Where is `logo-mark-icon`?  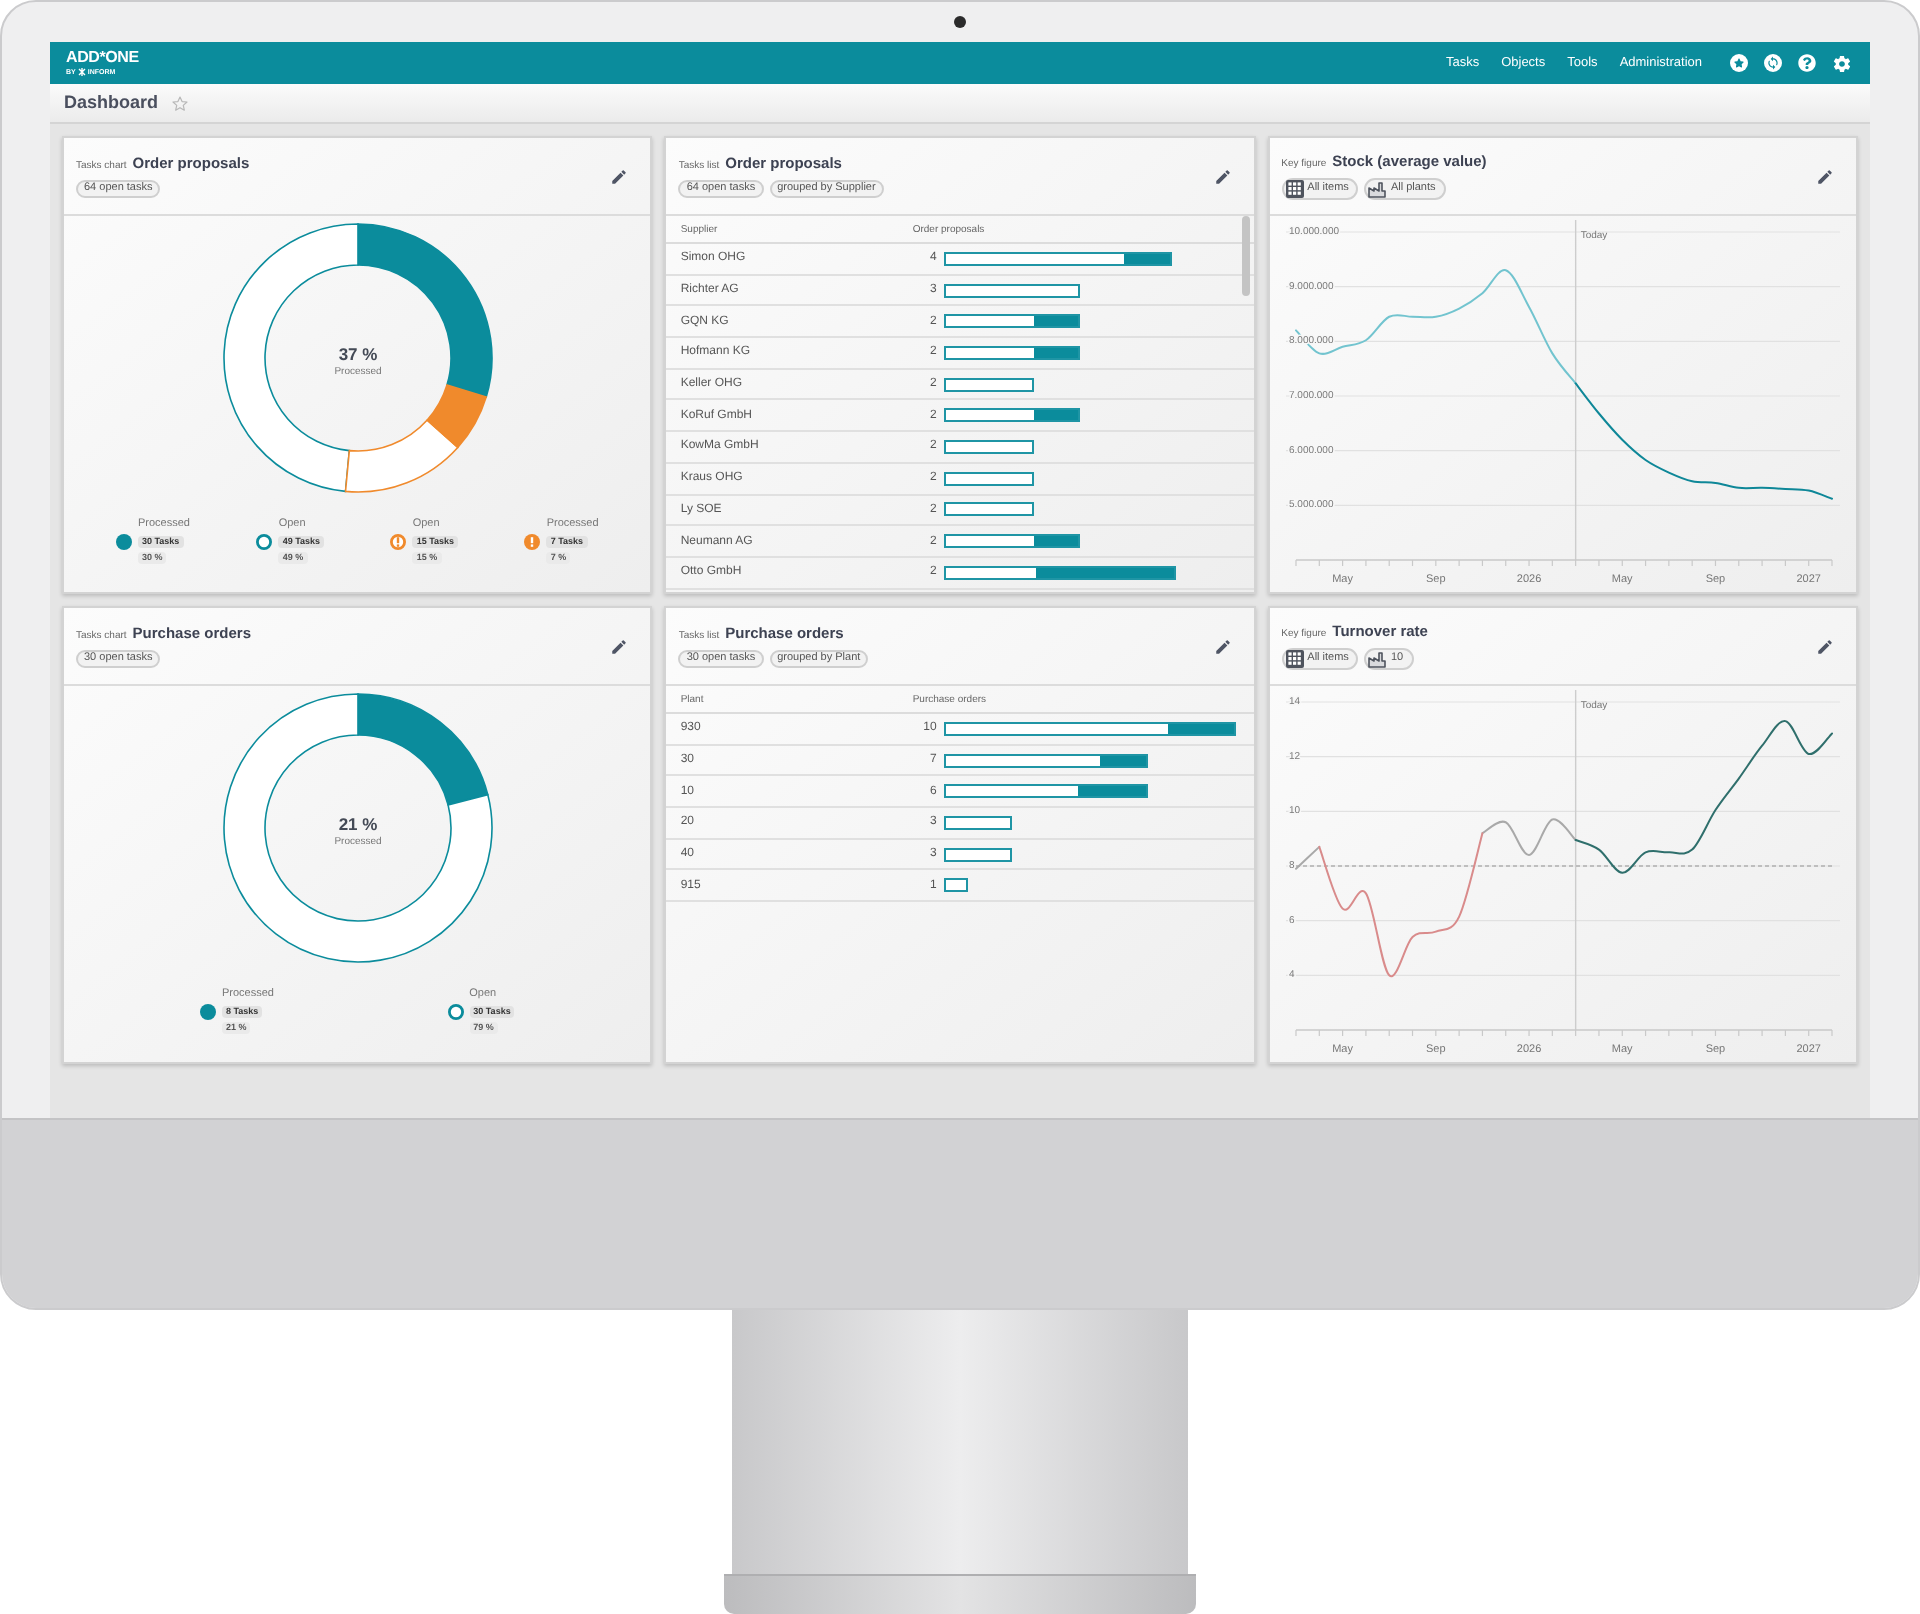
logo-mark-icon is located at coordinates (81, 72).